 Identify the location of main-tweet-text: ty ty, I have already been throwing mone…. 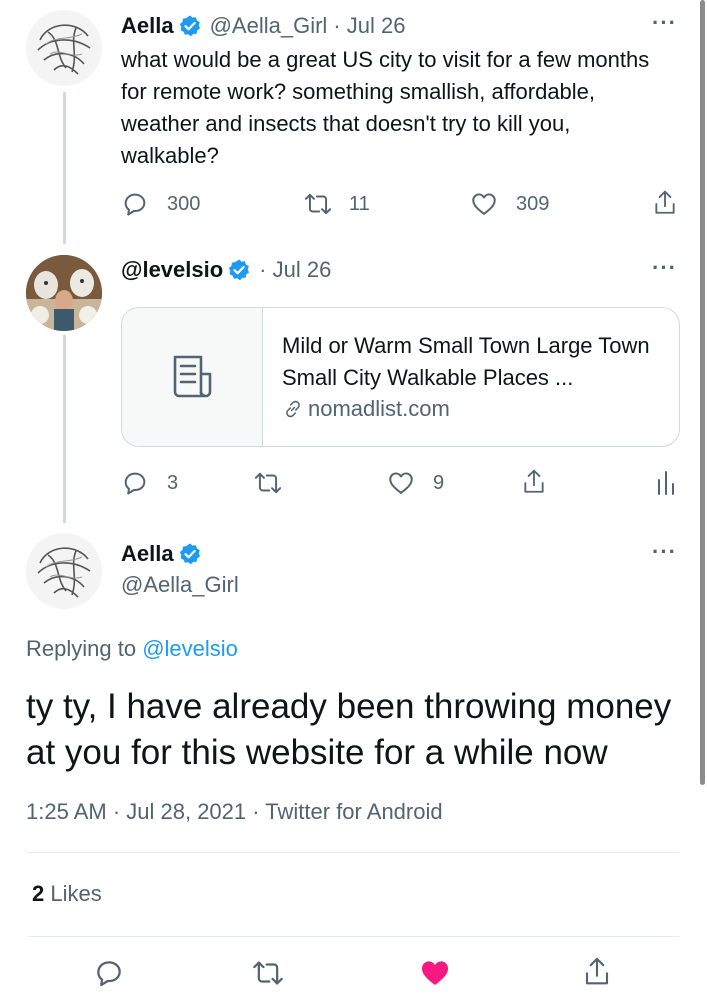
(349, 729).